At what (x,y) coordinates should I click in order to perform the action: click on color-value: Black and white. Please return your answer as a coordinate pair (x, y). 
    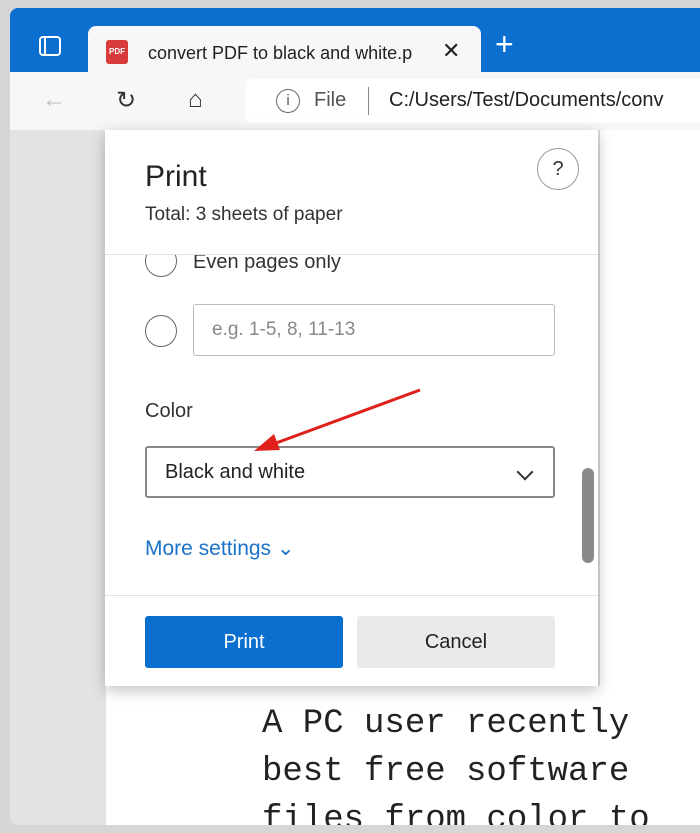
    Looking at the image, I should click on (235, 472).